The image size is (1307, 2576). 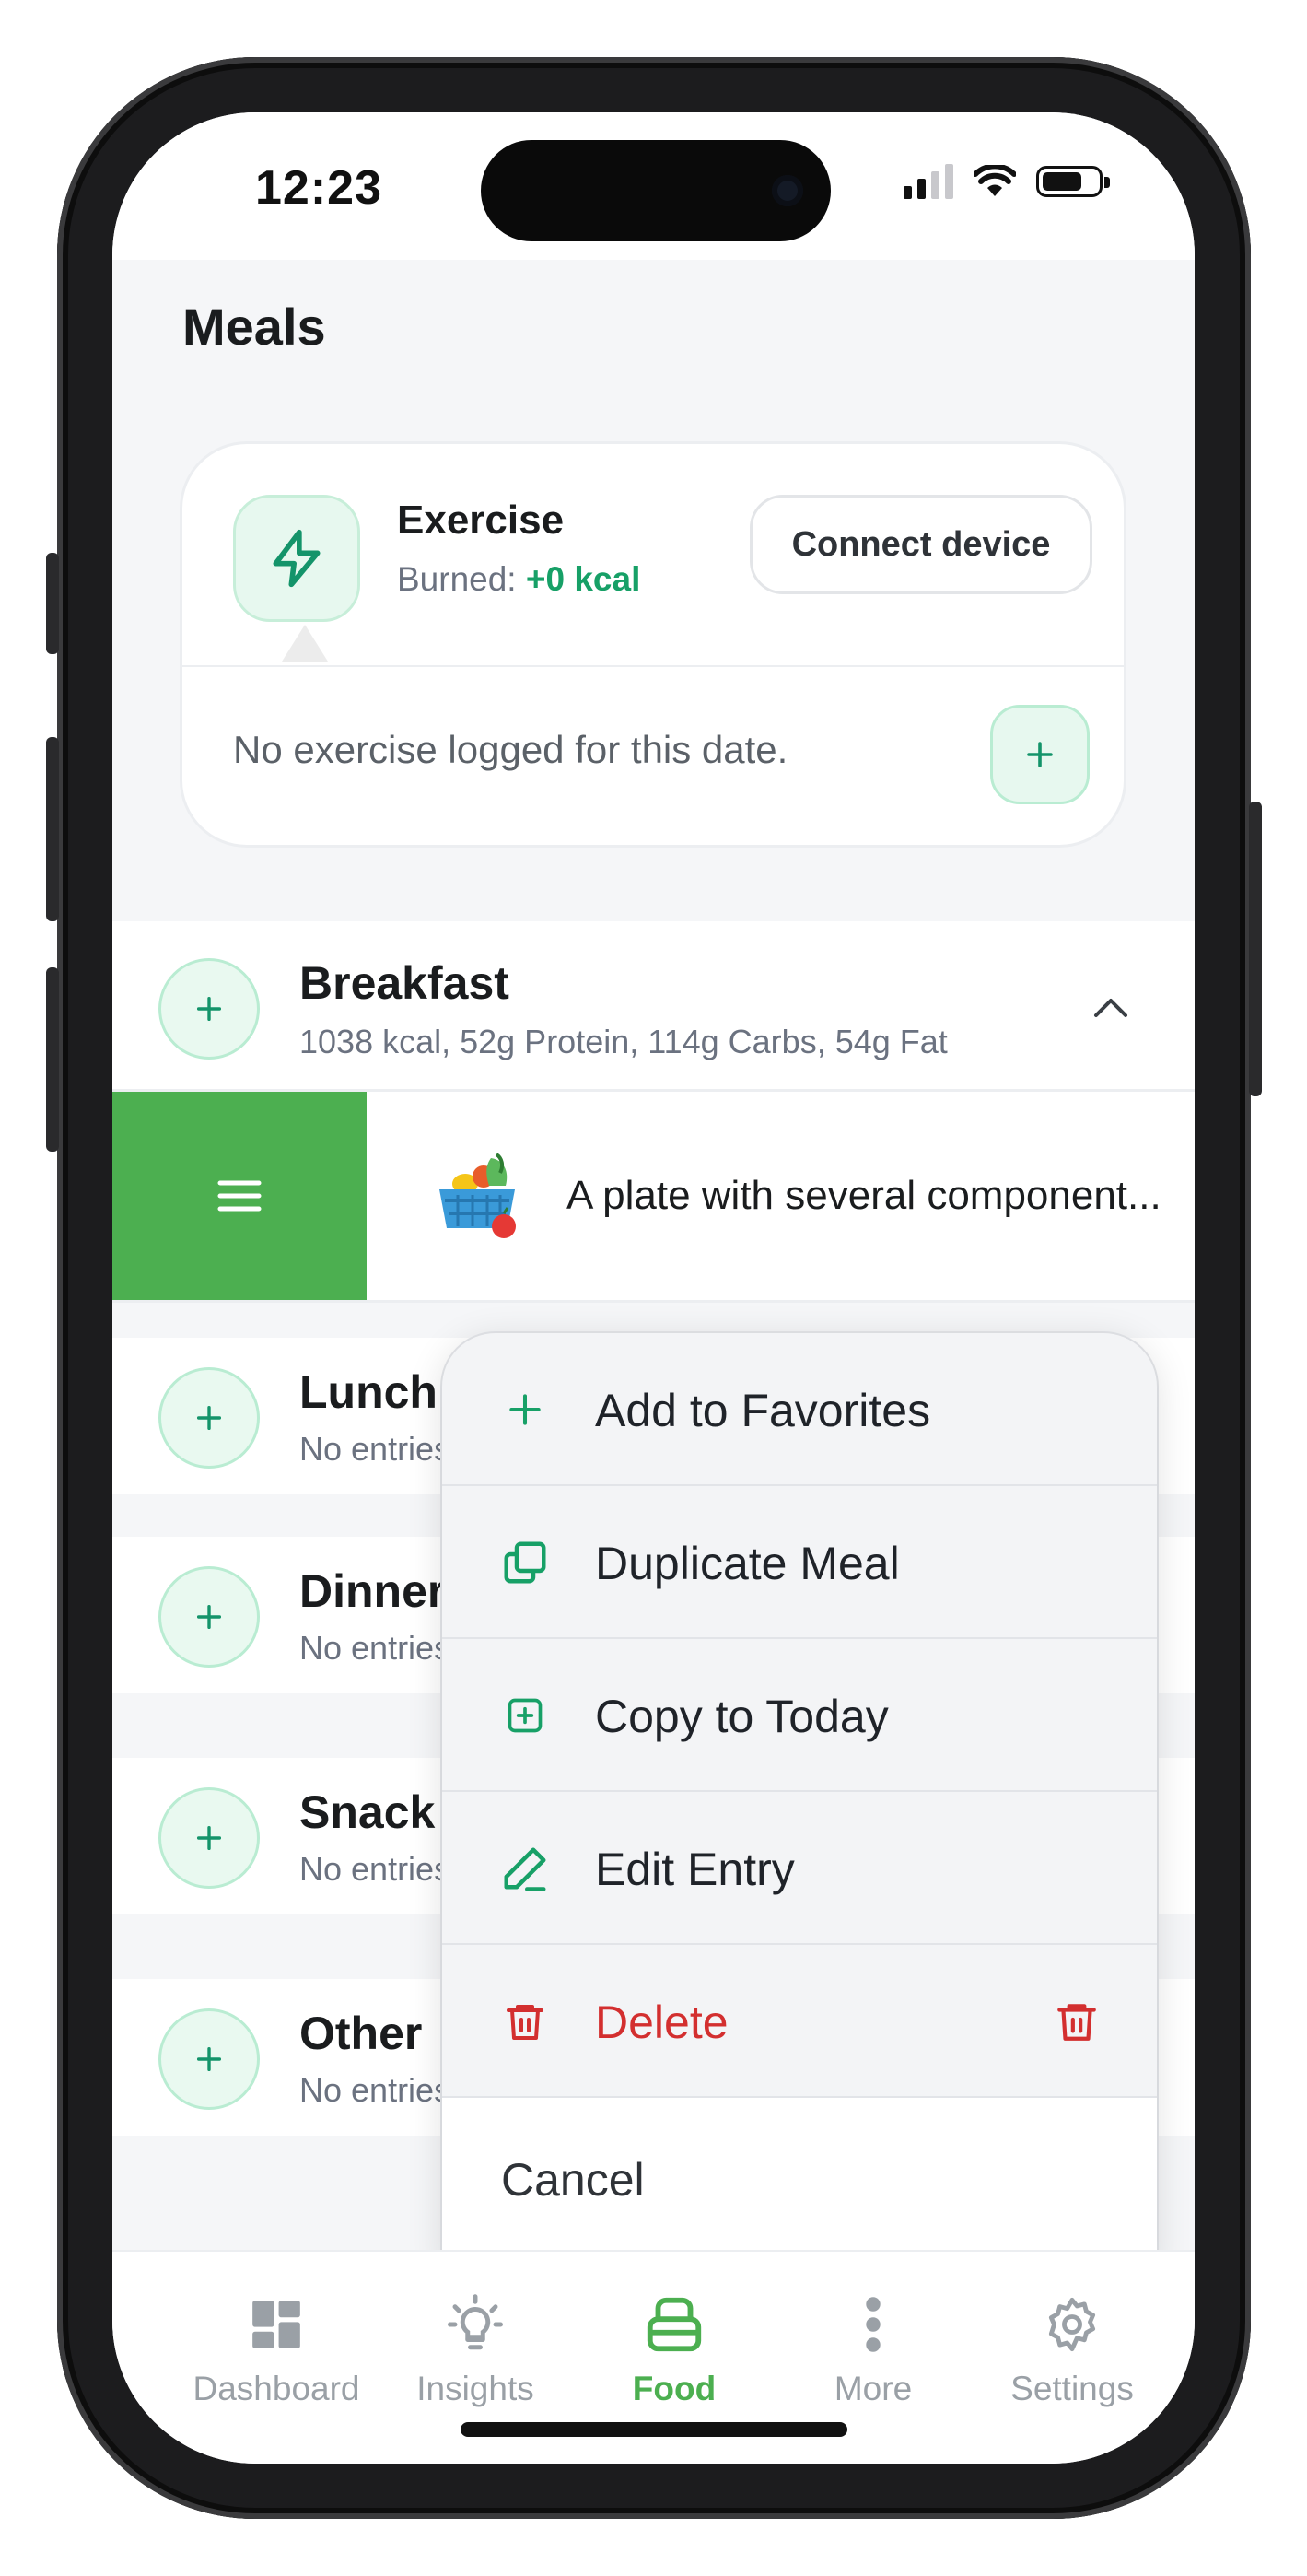 What do you see at coordinates (375, 1869) in the screenshot?
I see `snack-summary: No entries` at bounding box center [375, 1869].